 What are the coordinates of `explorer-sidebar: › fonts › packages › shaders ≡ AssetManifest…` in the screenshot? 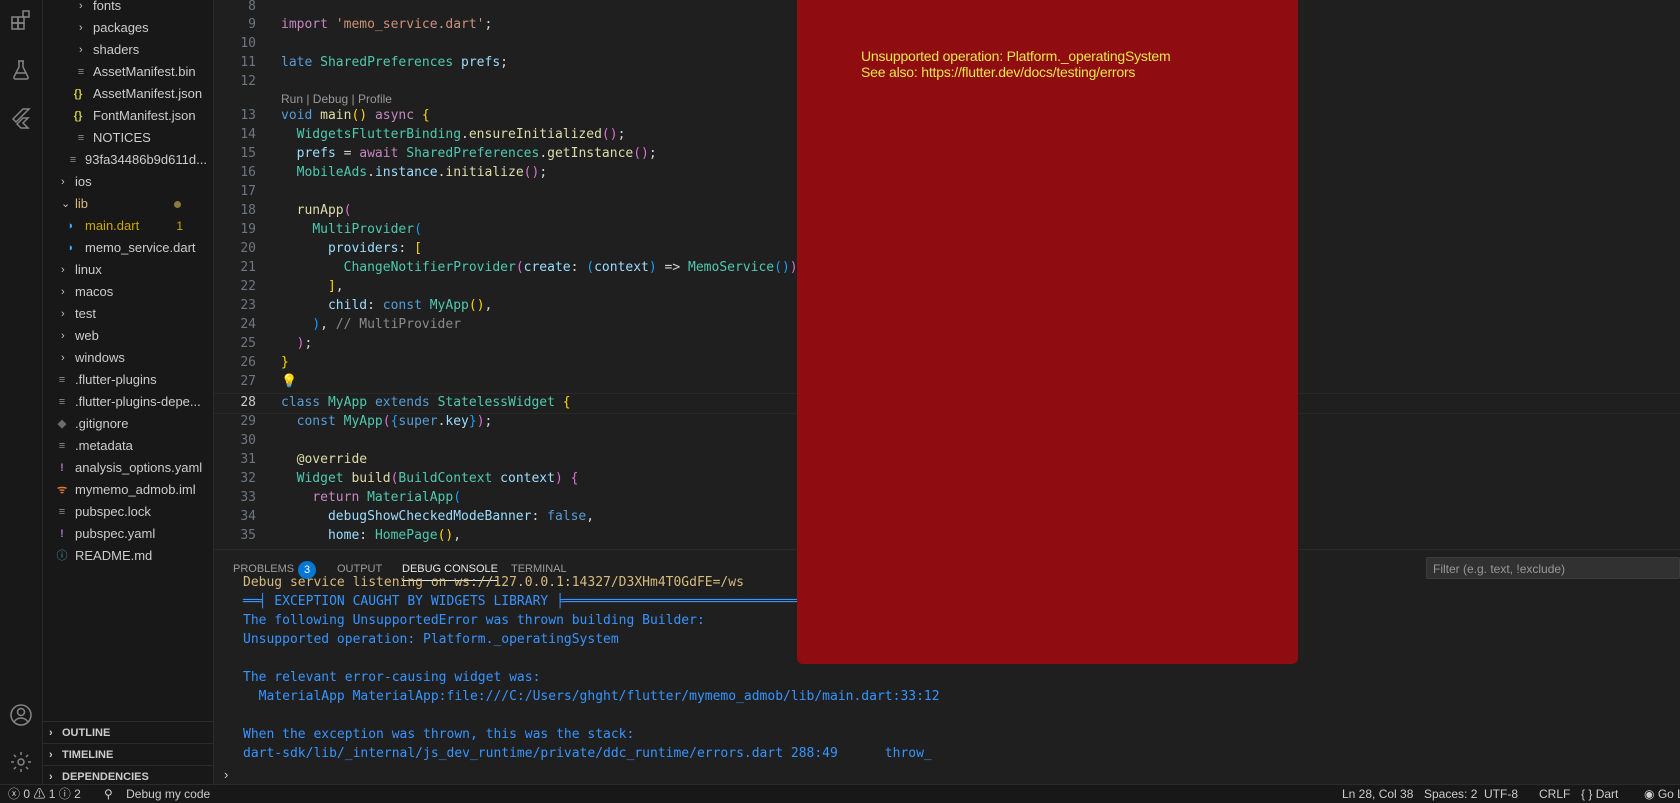 It's located at (128, 392).